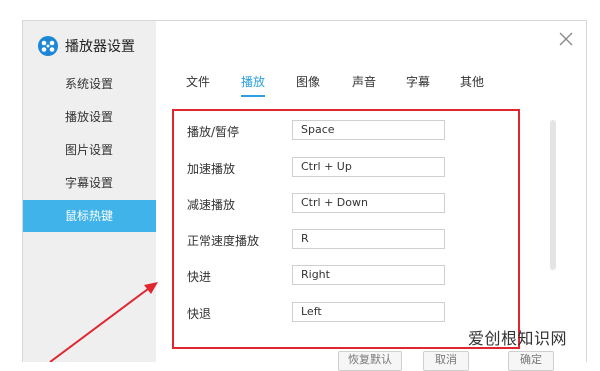  What do you see at coordinates (103, 322) in the screenshot?
I see `annotation-arrow` at bounding box center [103, 322].